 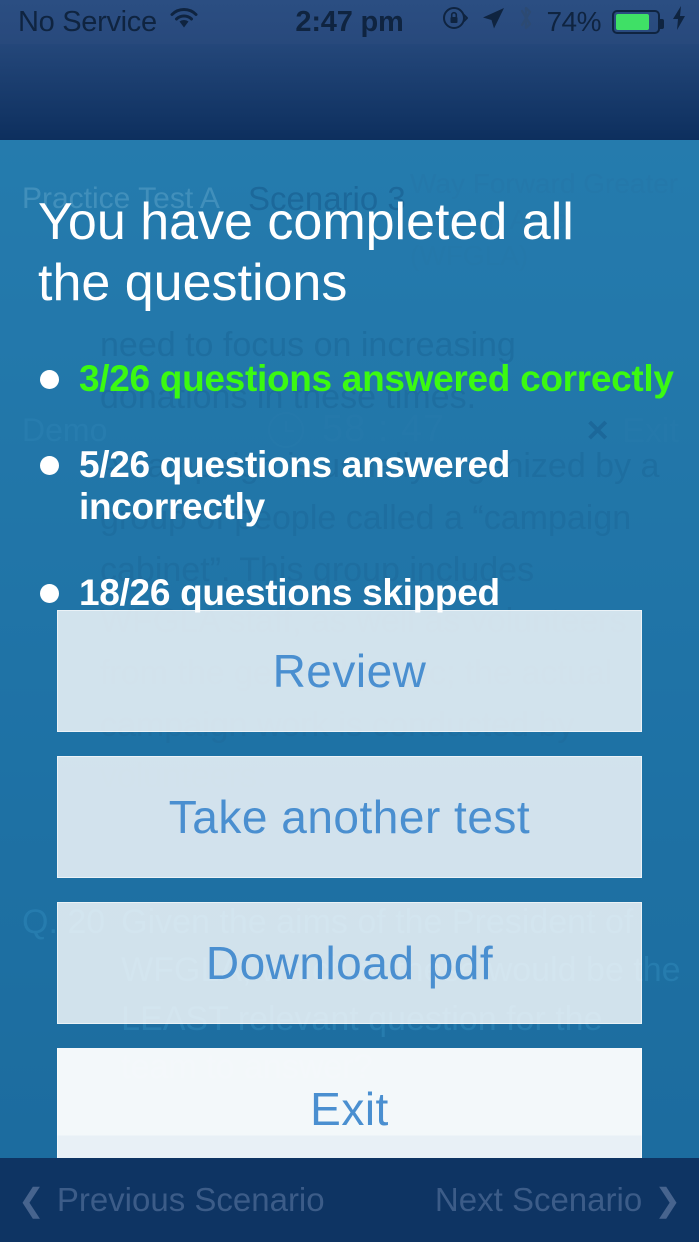 I want to click on bluetooth-icon, so click(x=526, y=22).